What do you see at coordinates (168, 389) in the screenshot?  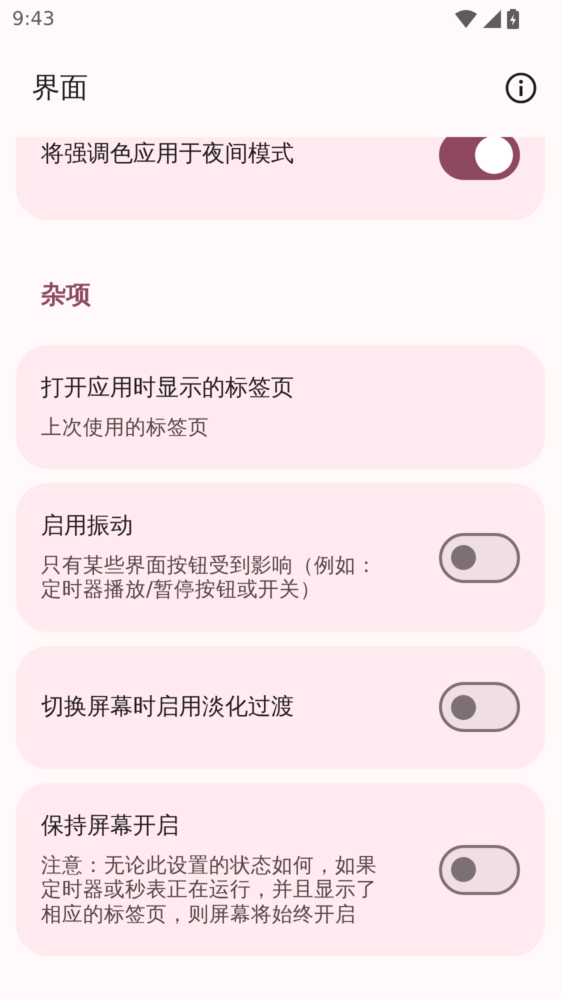 I see `setting-title: 打开应用时显示的标签页` at bounding box center [168, 389].